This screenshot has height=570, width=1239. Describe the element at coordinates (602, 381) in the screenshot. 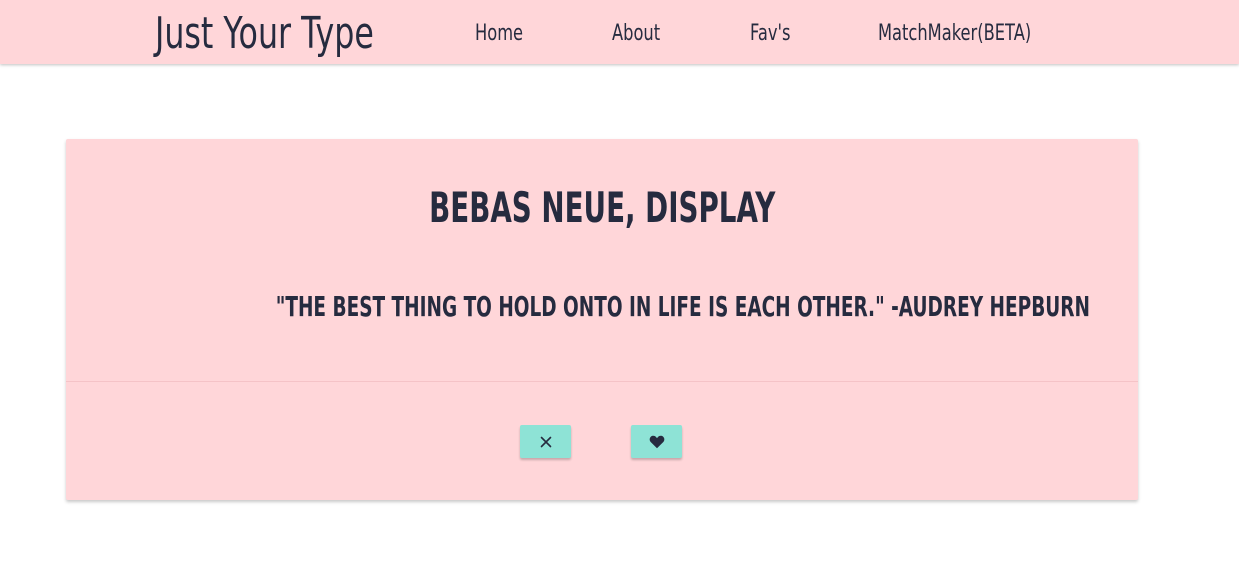

I see `card-divider` at that location.